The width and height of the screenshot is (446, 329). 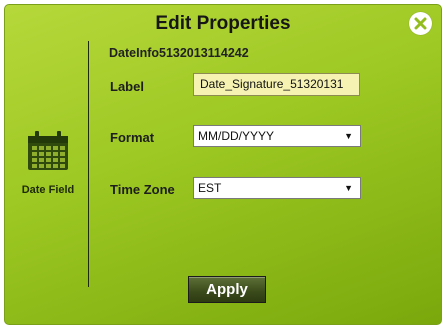 What do you see at coordinates (127, 86) in the screenshot?
I see `label-caption: Label` at bounding box center [127, 86].